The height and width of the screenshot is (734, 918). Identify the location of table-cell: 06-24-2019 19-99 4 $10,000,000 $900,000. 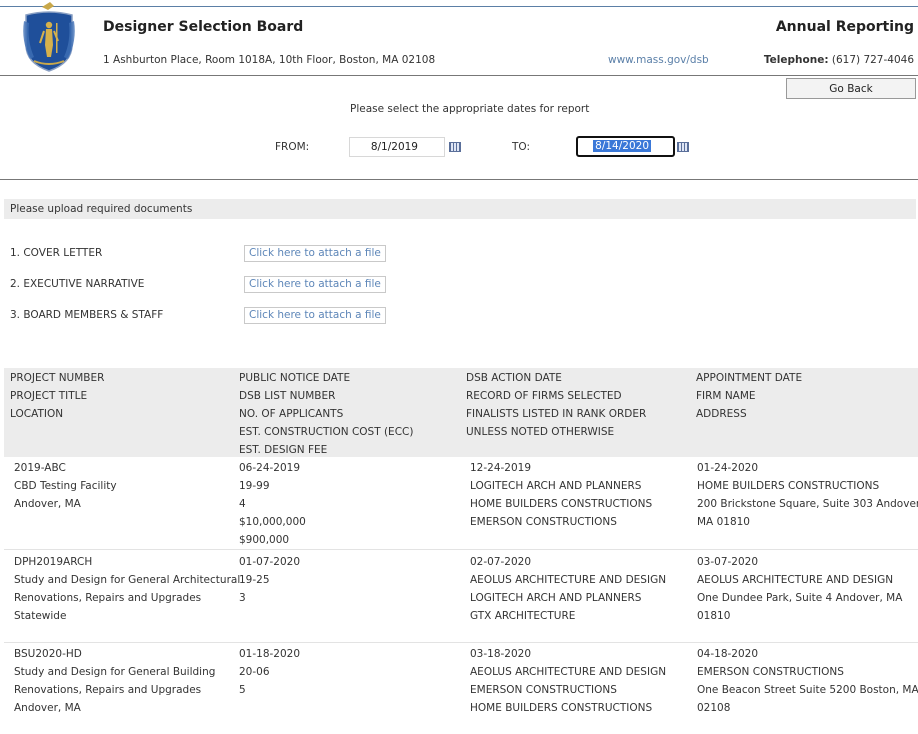
(272, 504).